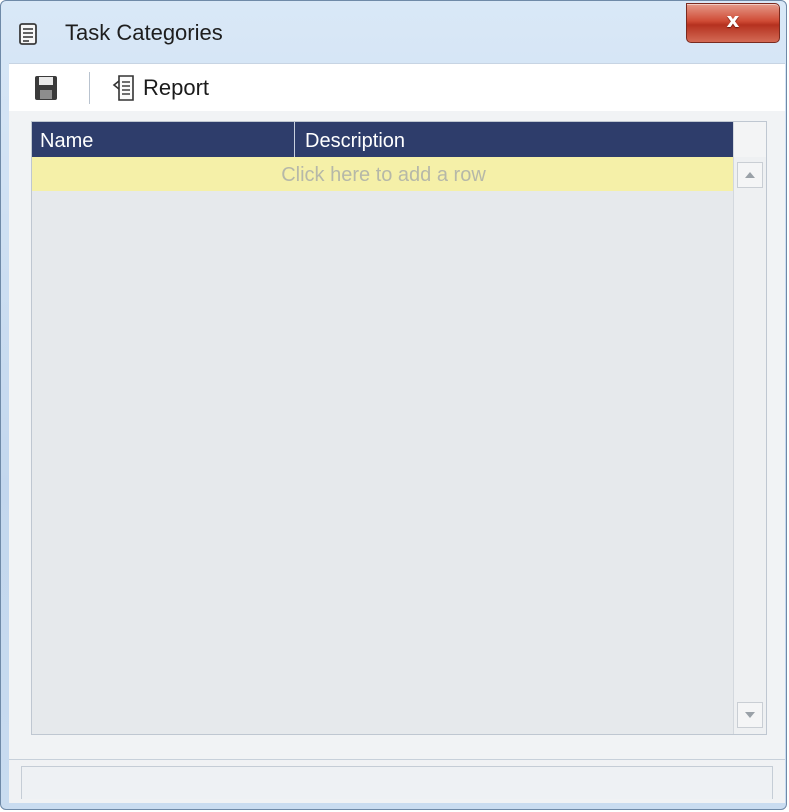  What do you see at coordinates (397, 88) in the screenshot?
I see `toolbar: Report` at bounding box center [397, 88].